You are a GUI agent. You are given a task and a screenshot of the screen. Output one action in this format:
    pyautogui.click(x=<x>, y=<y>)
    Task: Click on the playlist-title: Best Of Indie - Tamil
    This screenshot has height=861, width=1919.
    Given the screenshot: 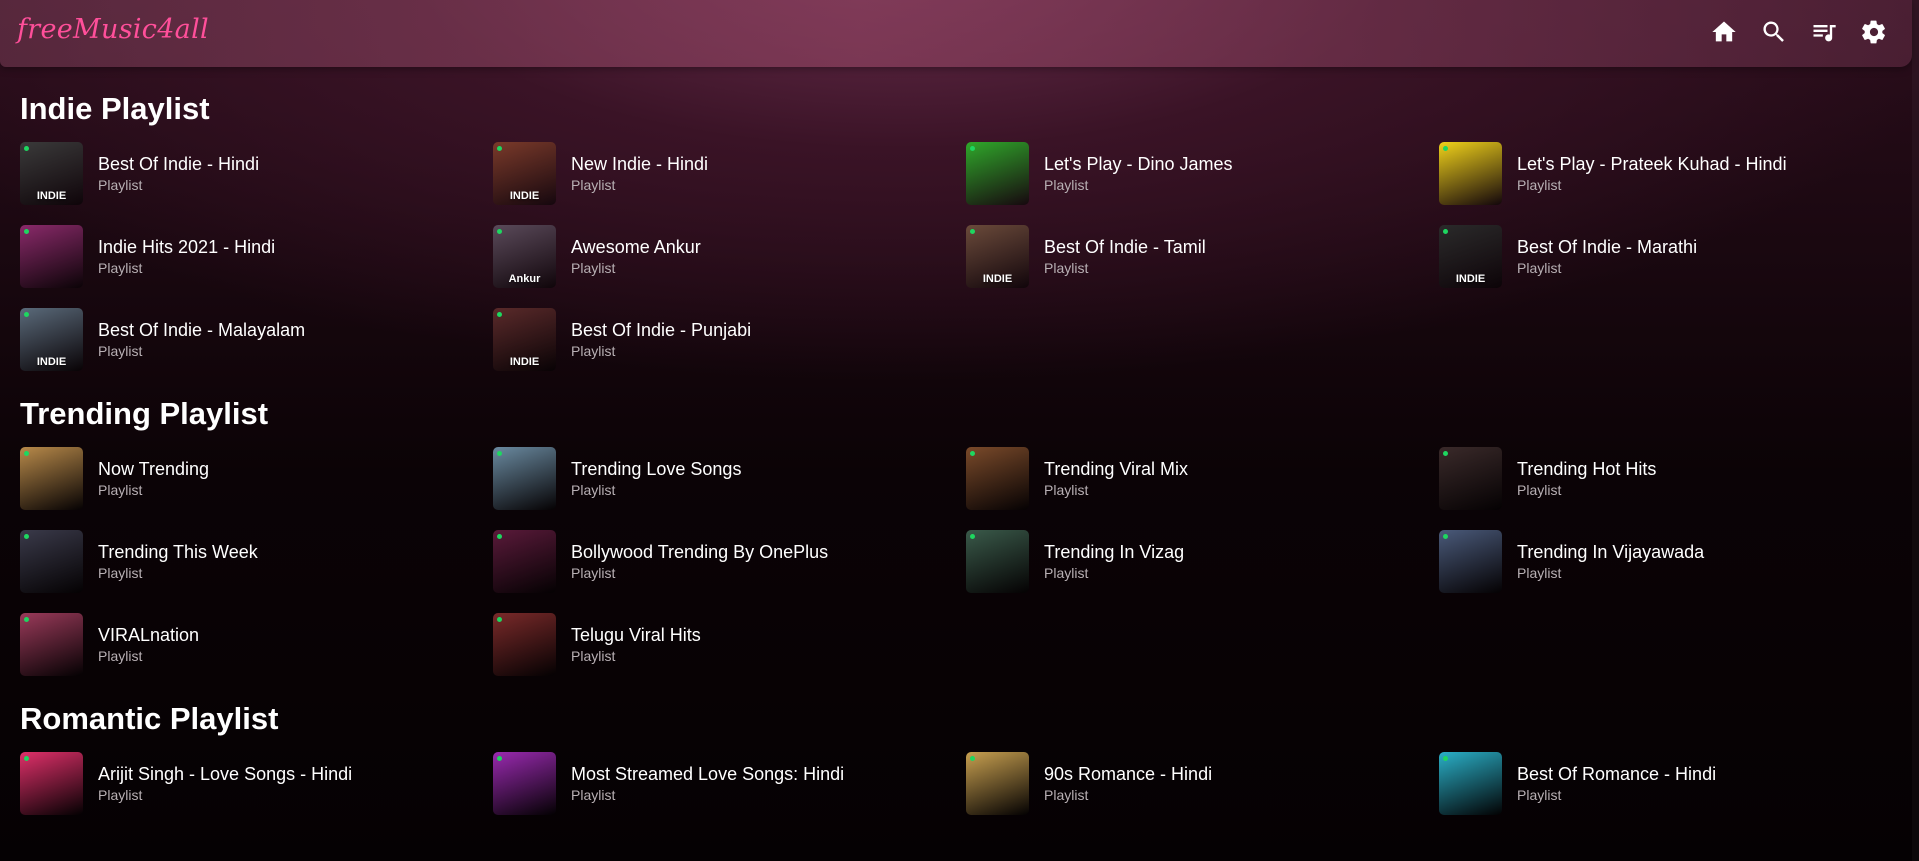 What is the action you would take?
    pyautogui.click(x=1125, y=247)
    